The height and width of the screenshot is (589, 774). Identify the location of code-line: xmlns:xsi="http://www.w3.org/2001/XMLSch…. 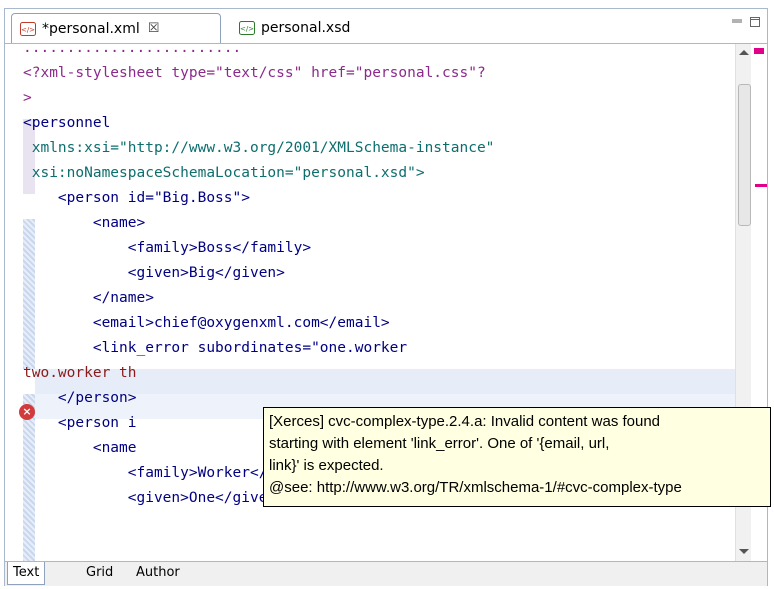
(259, 148).